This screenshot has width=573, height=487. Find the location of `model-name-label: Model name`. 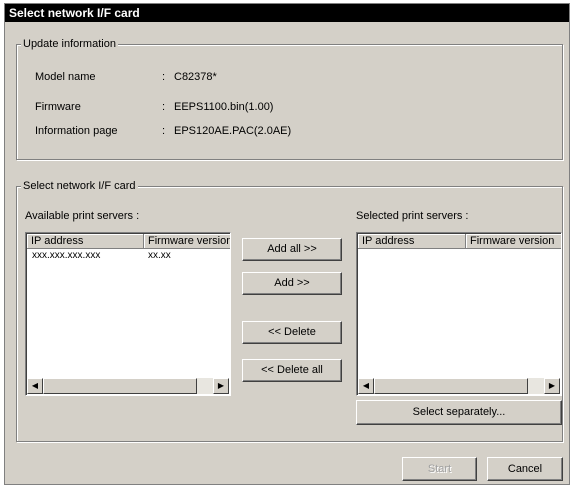

model-name-label: Model name is located at coordinates (65, 77).